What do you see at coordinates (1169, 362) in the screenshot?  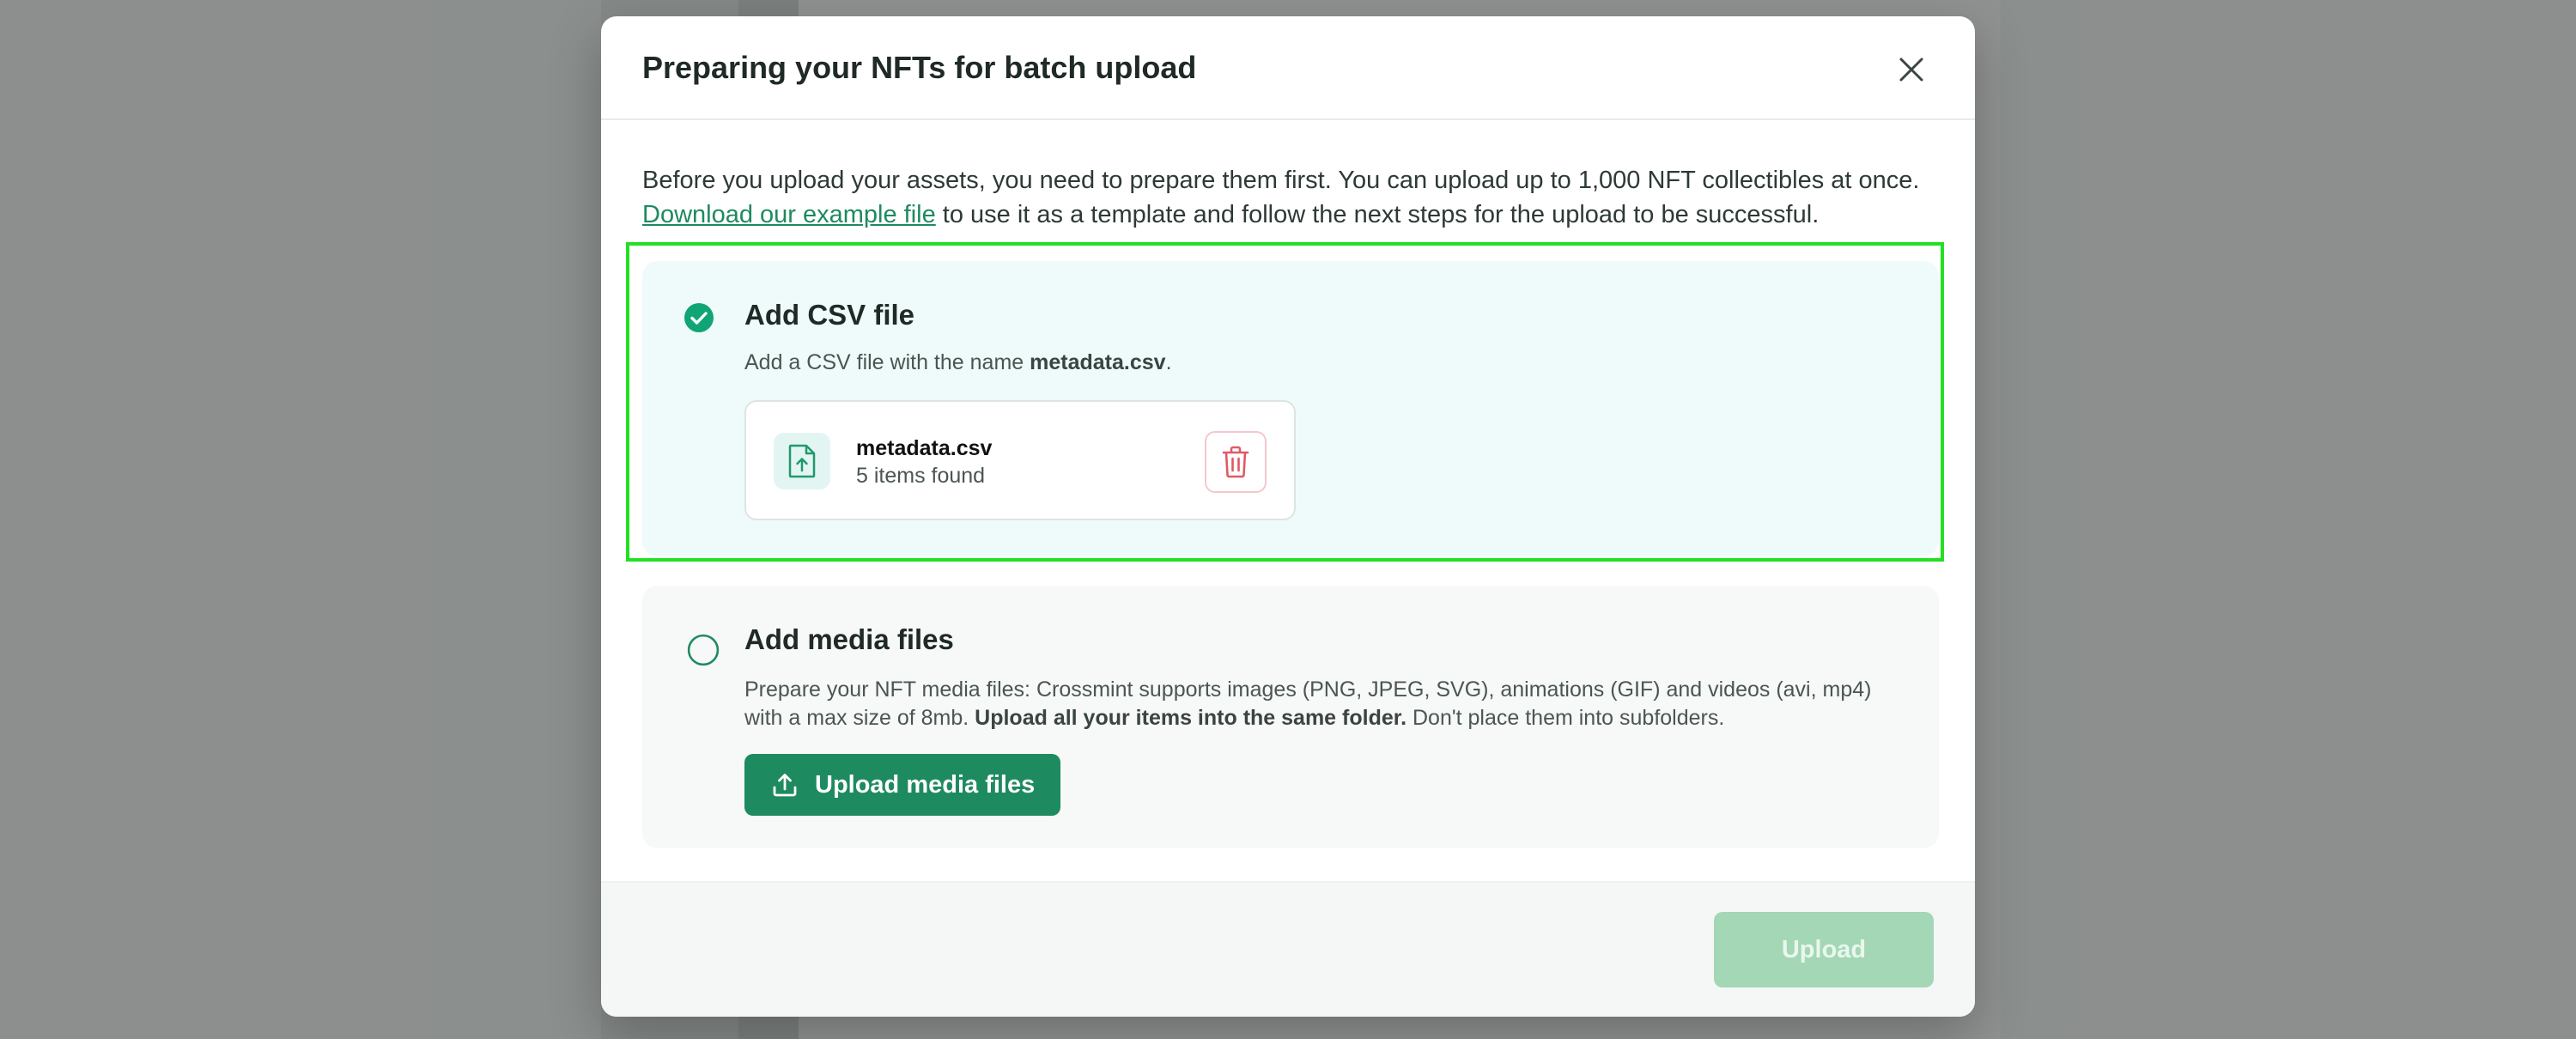 I see `step-desc-csv-after: .` at bounding box center [1169, 362].